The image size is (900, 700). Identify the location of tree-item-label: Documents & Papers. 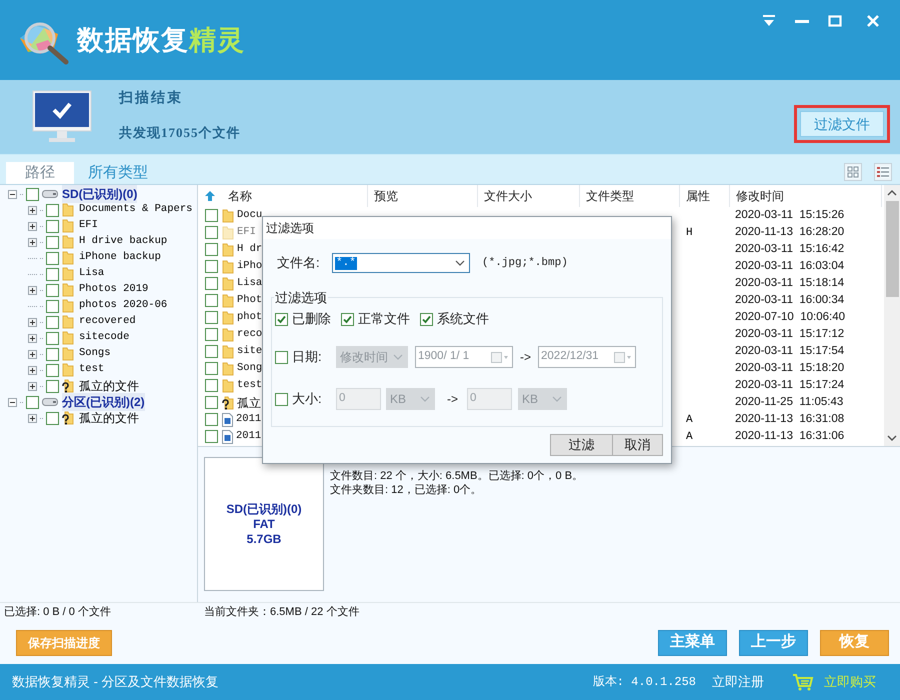
(135, 210).